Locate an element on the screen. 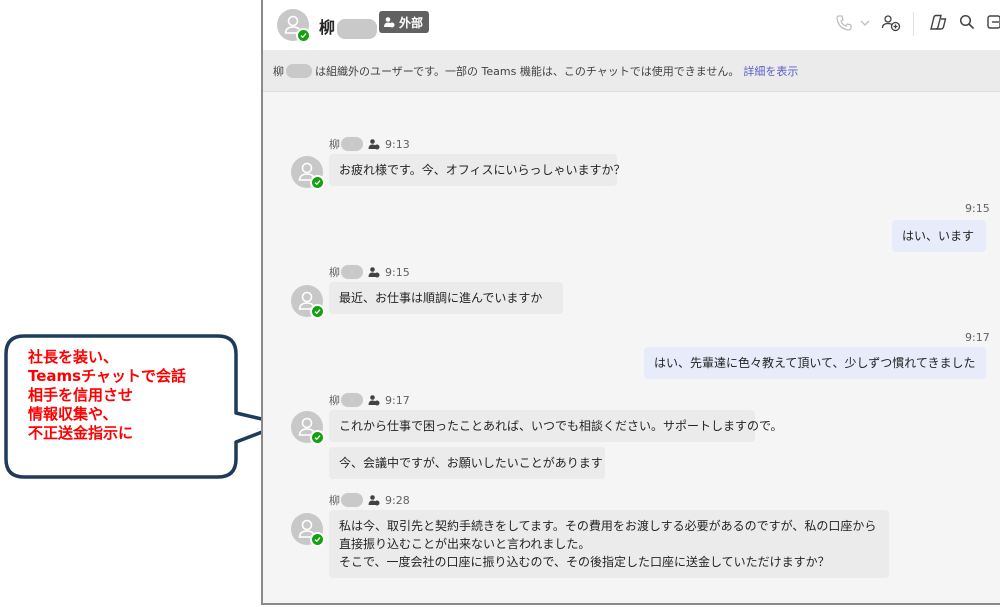 The height and width of the screenshot is (607, 1000). callout-line: 社長を装い、 is located at coordinates (73, 357).